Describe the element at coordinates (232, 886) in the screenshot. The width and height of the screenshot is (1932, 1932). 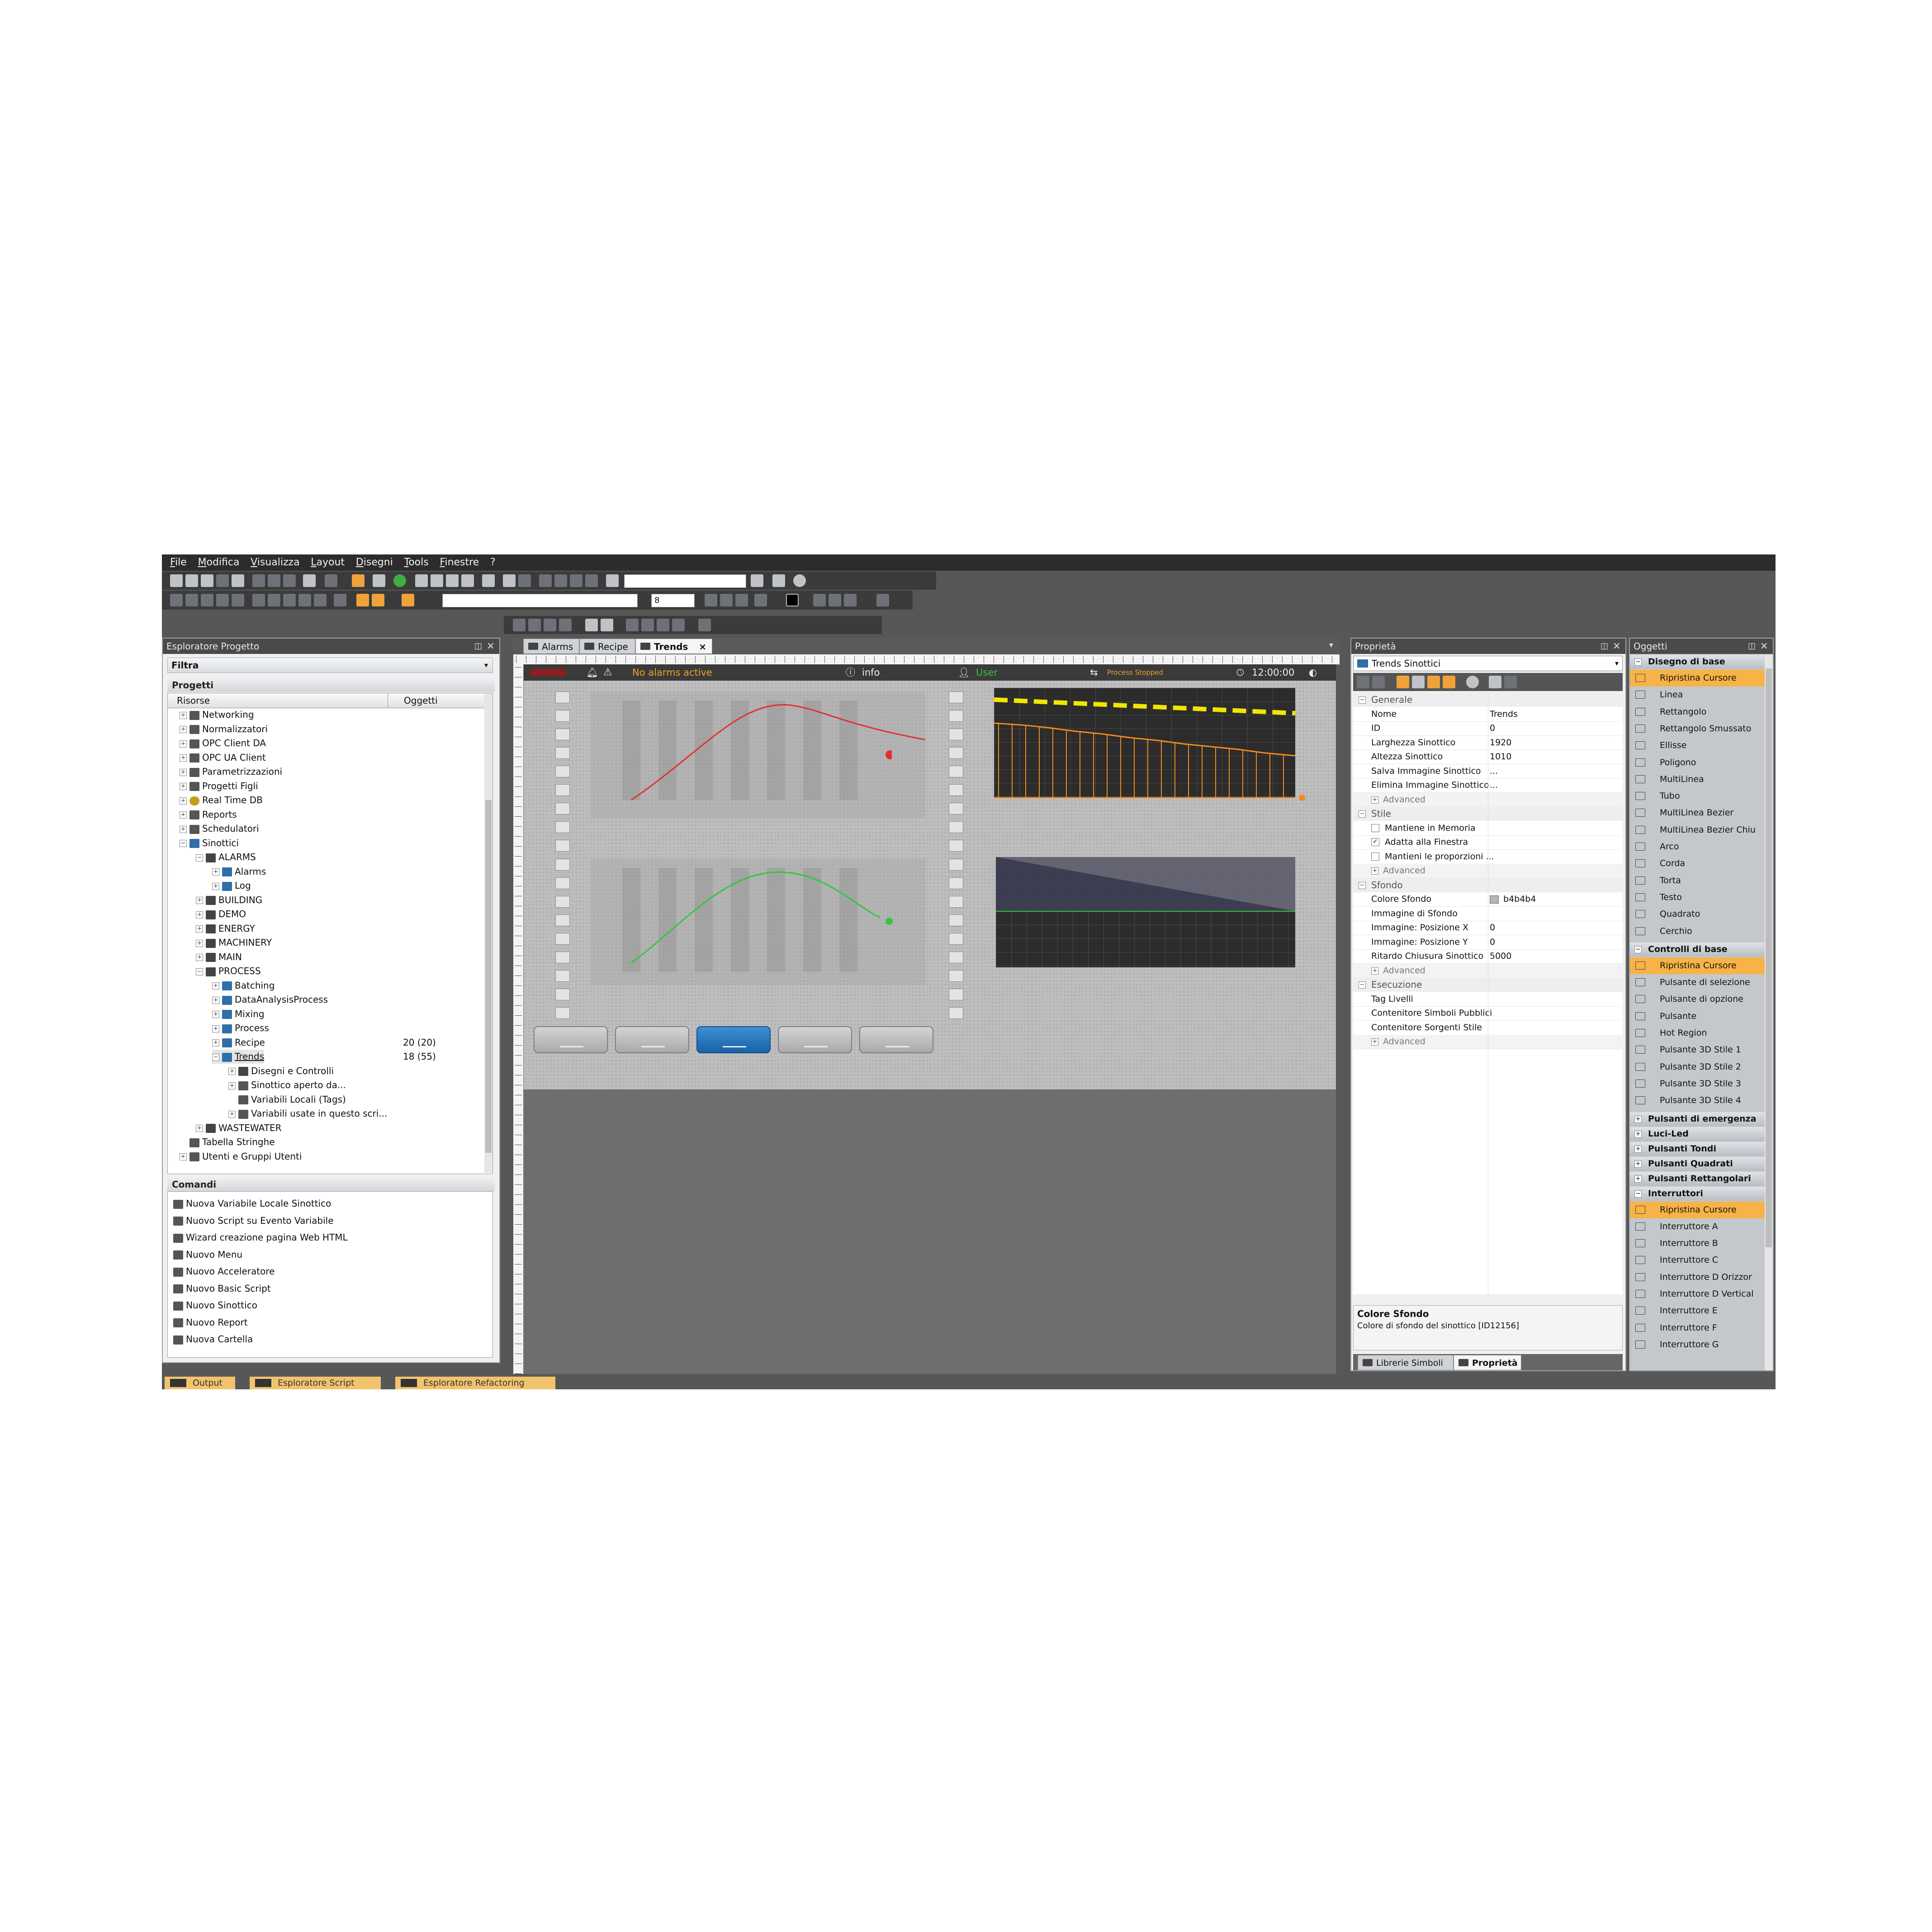
I see `tree-item: + Log` at that location.